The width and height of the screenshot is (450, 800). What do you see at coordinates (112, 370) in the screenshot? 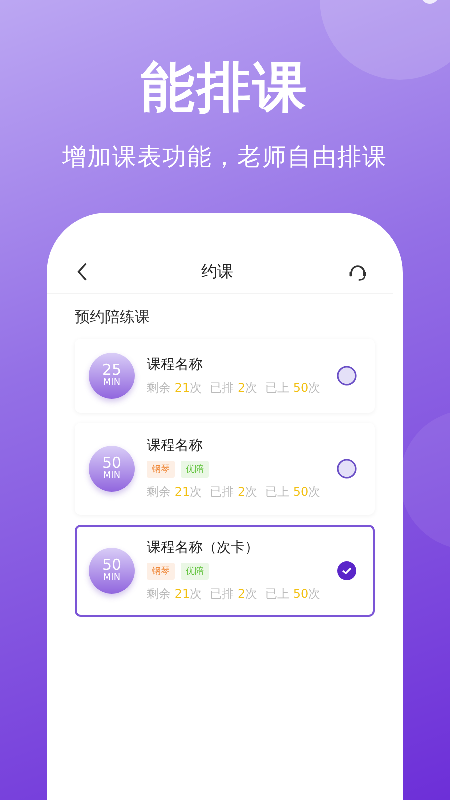
I see `duration-minutes: 25` at bounding box center [112, 370].